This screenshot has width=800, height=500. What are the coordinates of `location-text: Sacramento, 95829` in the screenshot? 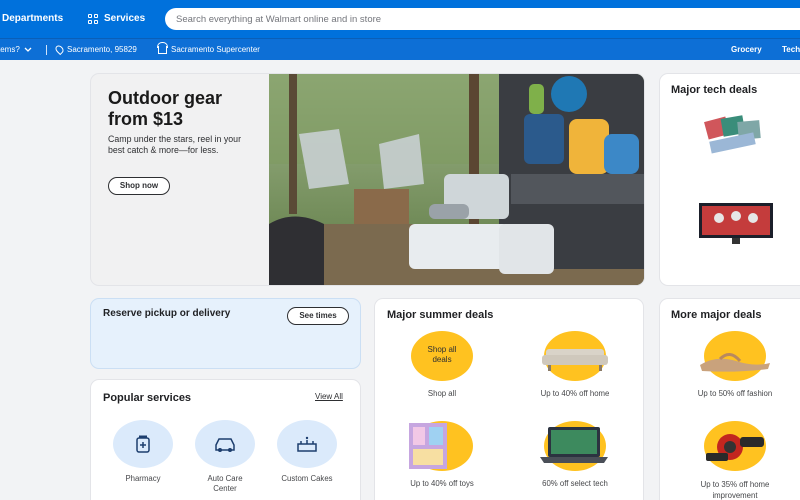 It's located at (102, 49).